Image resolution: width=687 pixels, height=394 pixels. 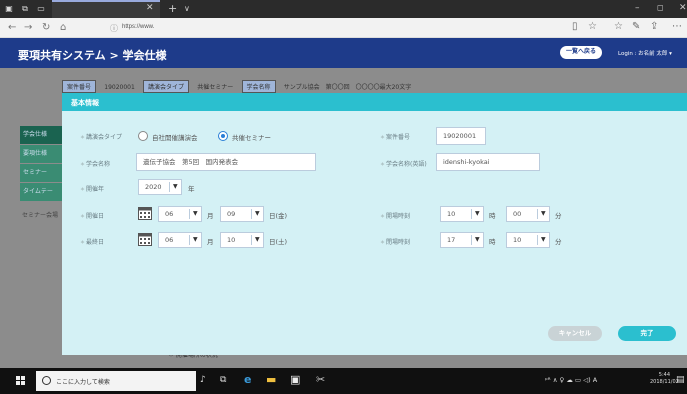 What do you see at coordinates (258, 86) in the screenshot?
I see `bg-chip-label: 学会名称` at bounding box center [258, 86].